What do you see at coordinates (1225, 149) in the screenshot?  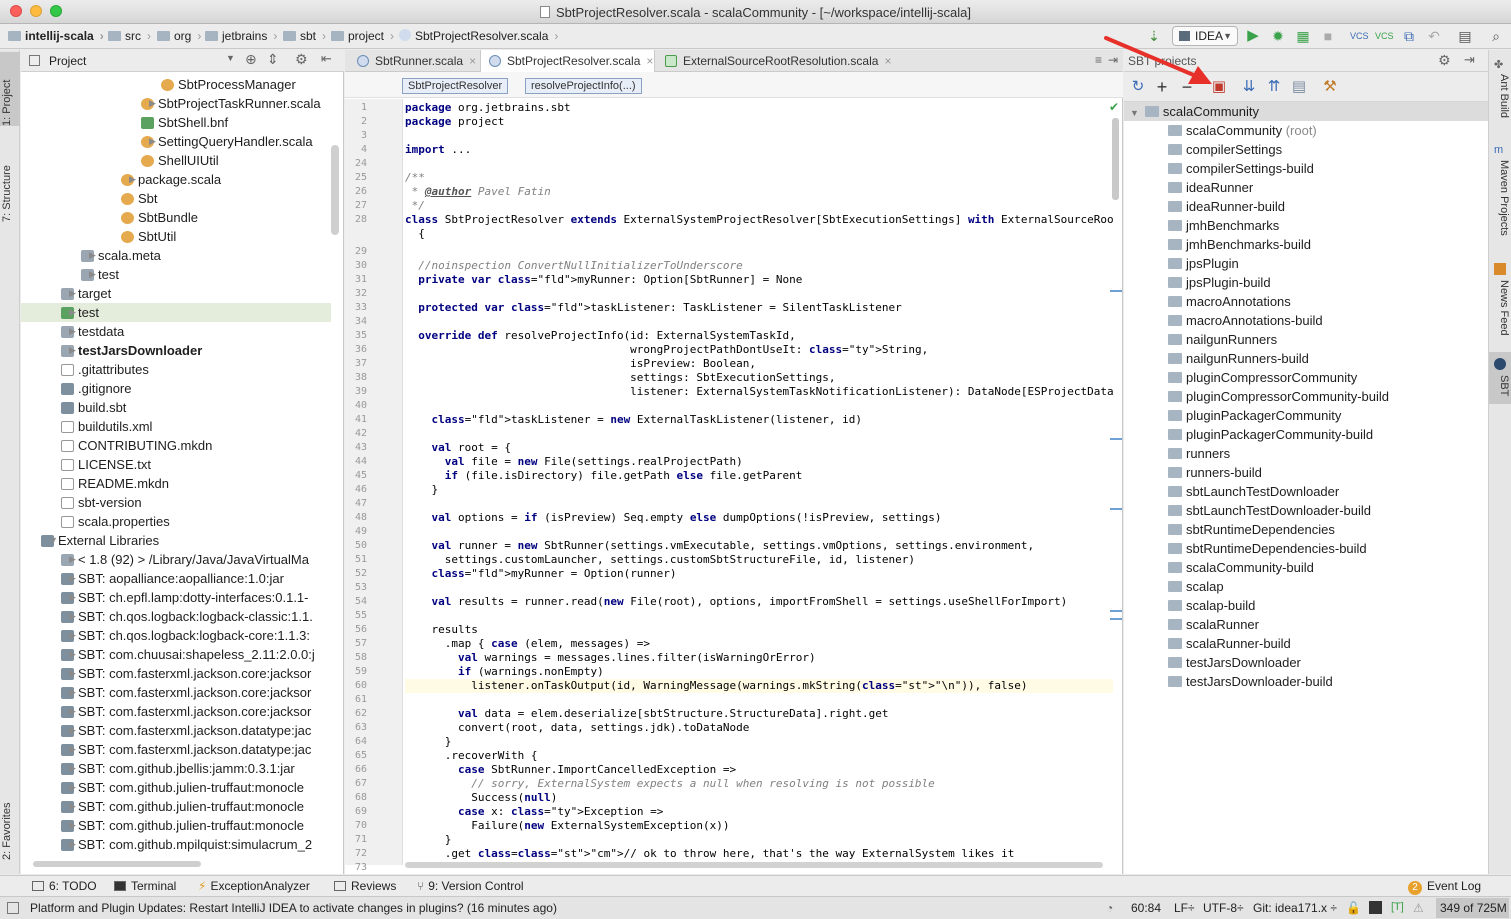 I see `sbt-project-item: compilerSettings` at bounding box center [1225, 149].